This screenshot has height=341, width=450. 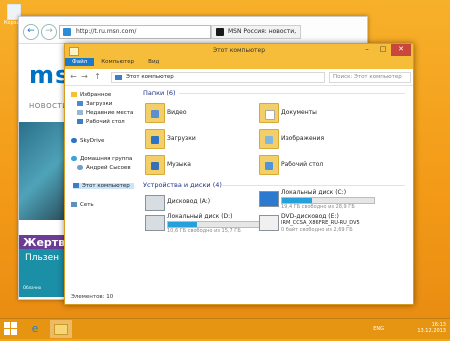 I want to click on window-controls: – □ ✕, so click(x=385, y=50).